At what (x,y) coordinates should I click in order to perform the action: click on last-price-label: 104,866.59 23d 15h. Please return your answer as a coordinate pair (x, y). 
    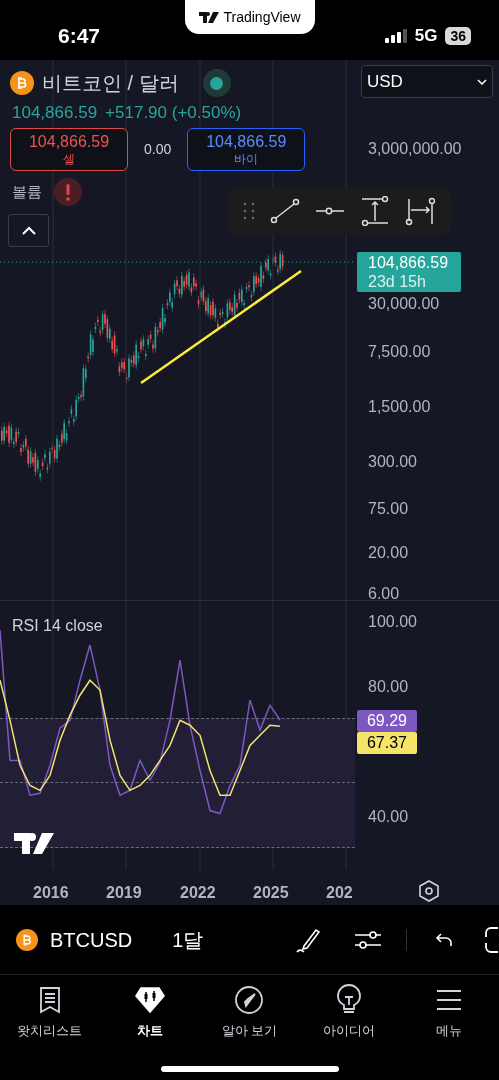
    Looking at the image, I should click on (409, 272).